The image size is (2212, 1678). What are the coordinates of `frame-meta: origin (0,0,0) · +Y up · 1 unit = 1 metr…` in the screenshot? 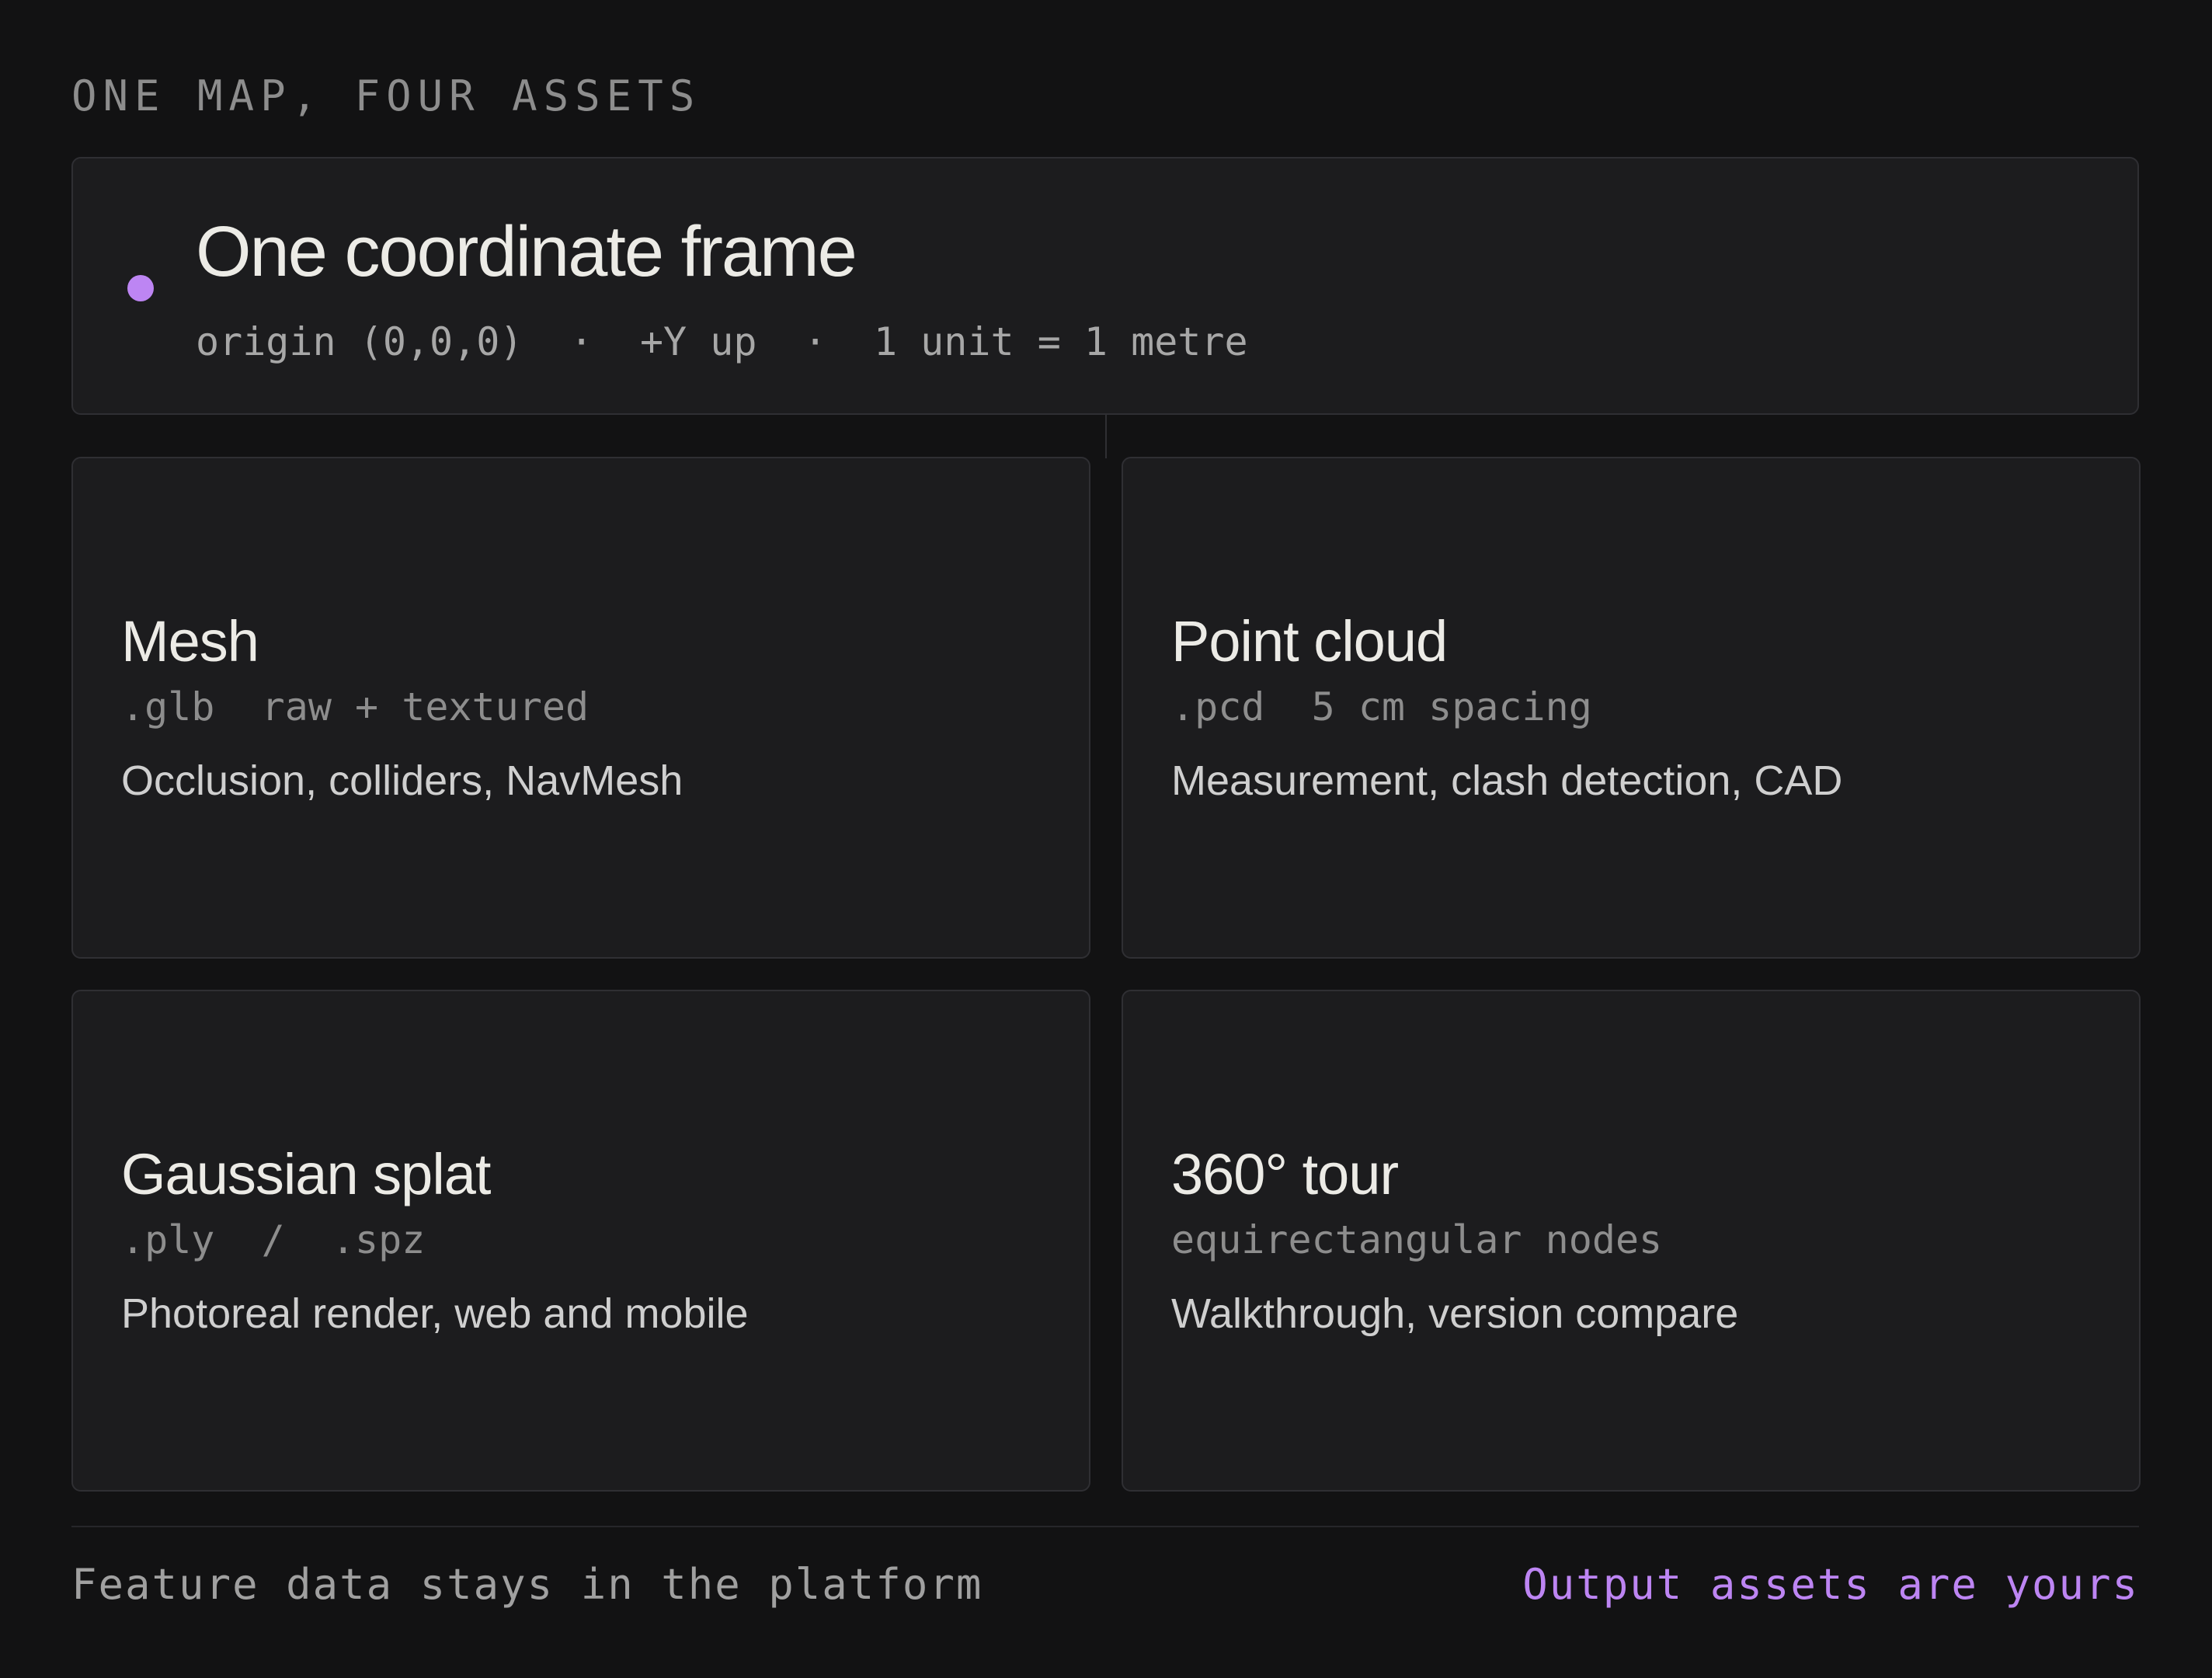 It's located at (722, 342).